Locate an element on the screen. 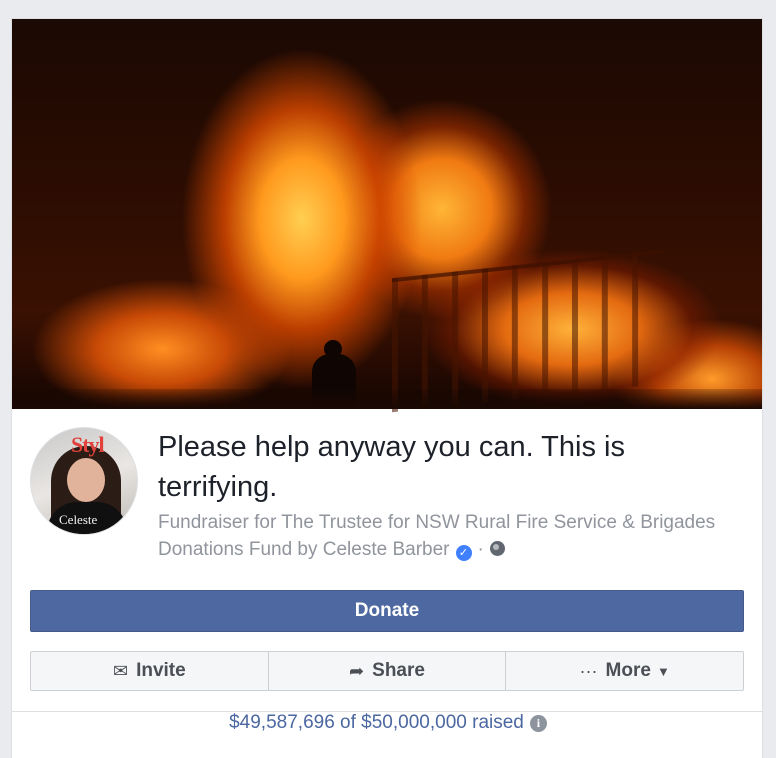 The image size is (776, 758). avatar: Styl Celeste is located at coordinates (84, 481).